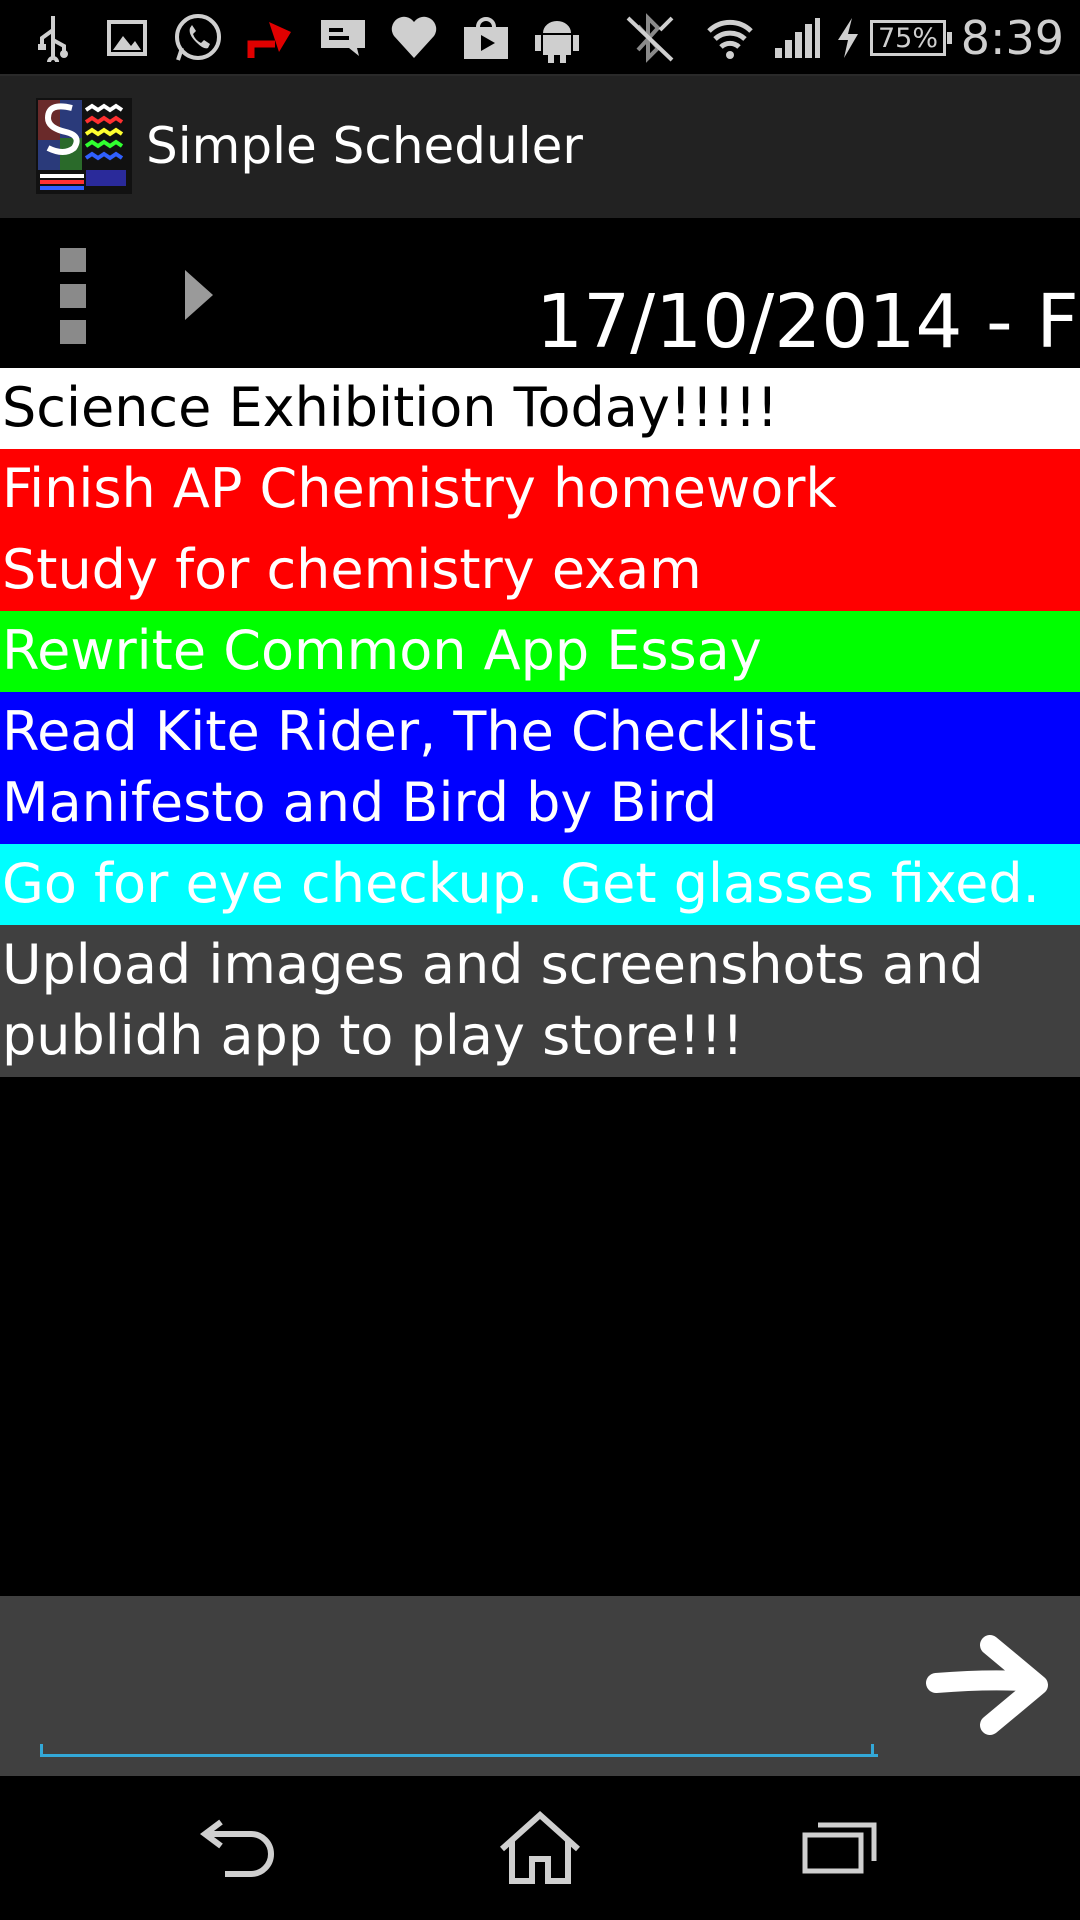 The width and height of the screenshot is (1080, 1920). I want to click on app-logo-icon, so click(84, 146).